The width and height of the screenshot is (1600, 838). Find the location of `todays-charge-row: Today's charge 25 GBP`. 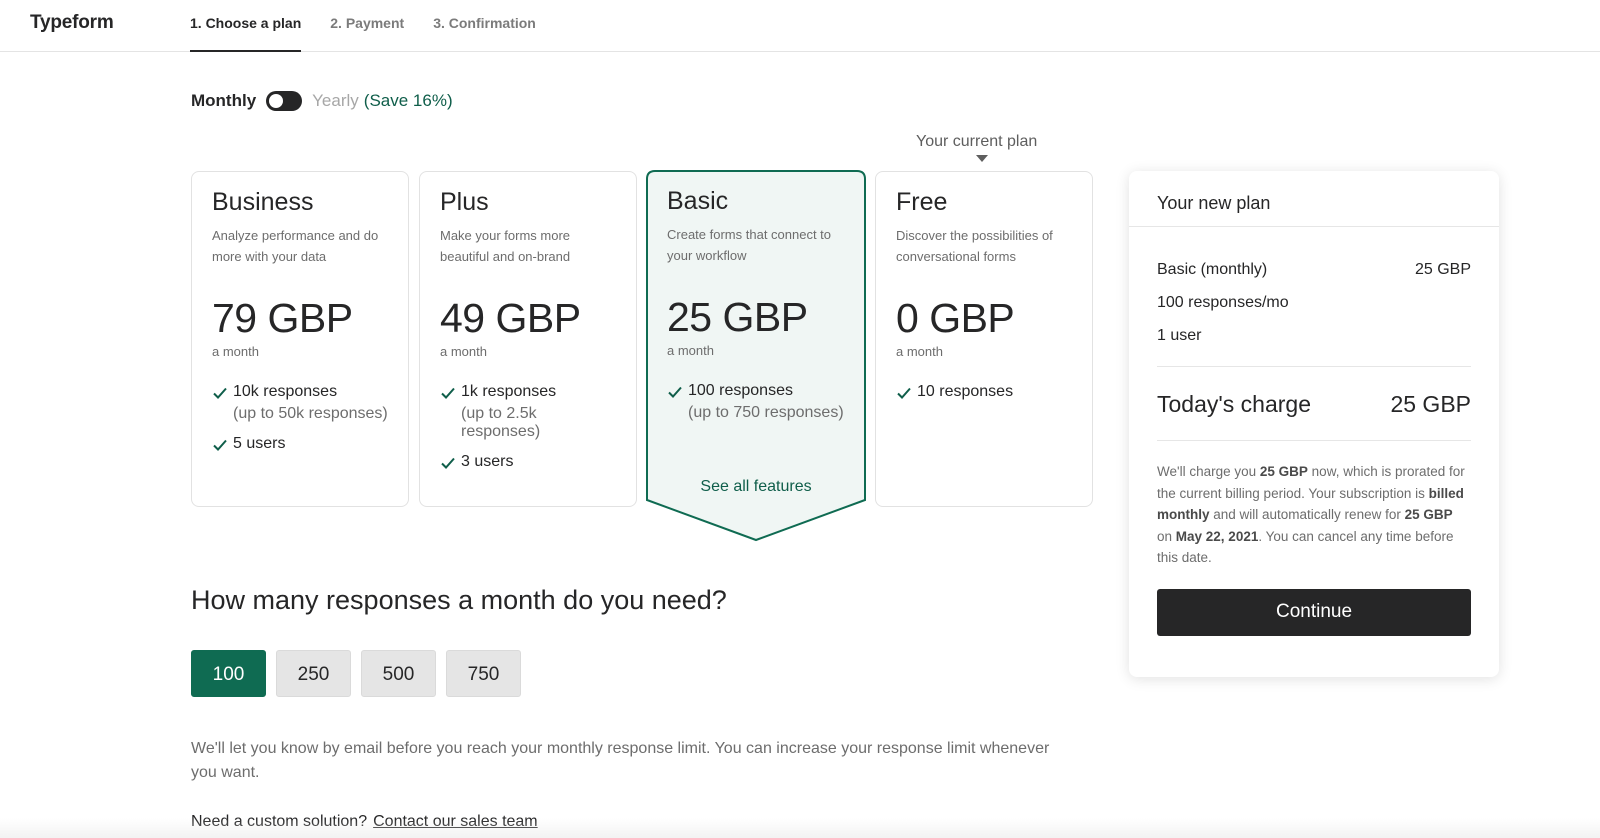

todays-charge-row: Today's charge 25 GBP is located at coordinates (1314, 404).